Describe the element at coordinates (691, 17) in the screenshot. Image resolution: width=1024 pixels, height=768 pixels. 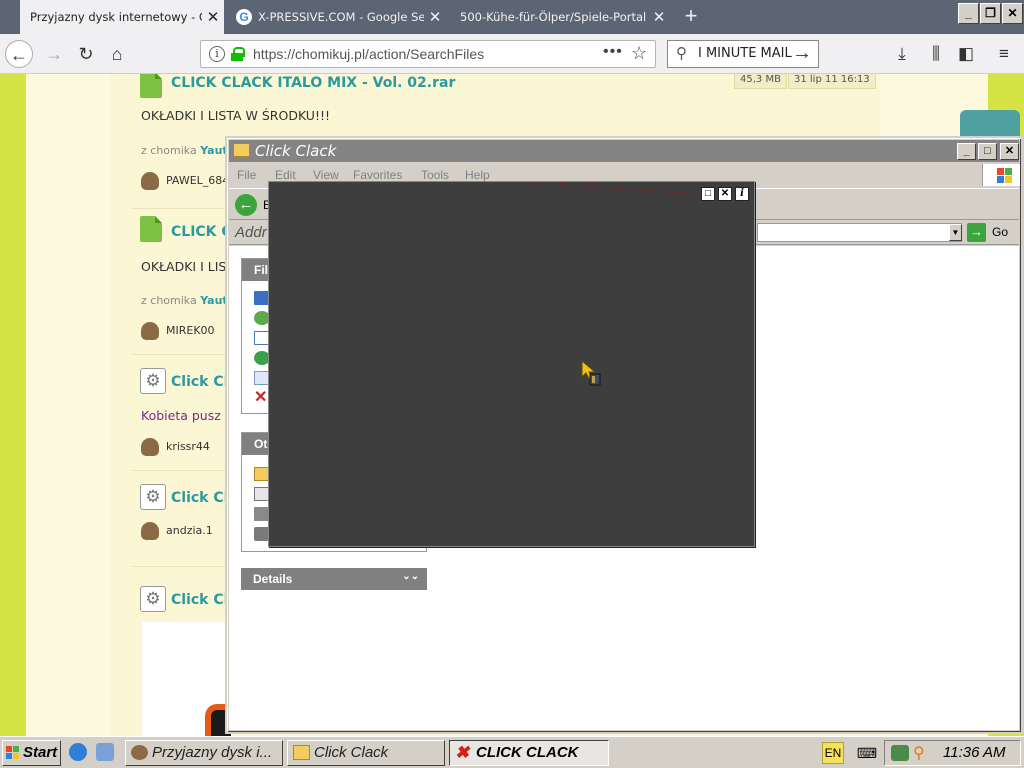
I see `new-tab-button: +` at that location.